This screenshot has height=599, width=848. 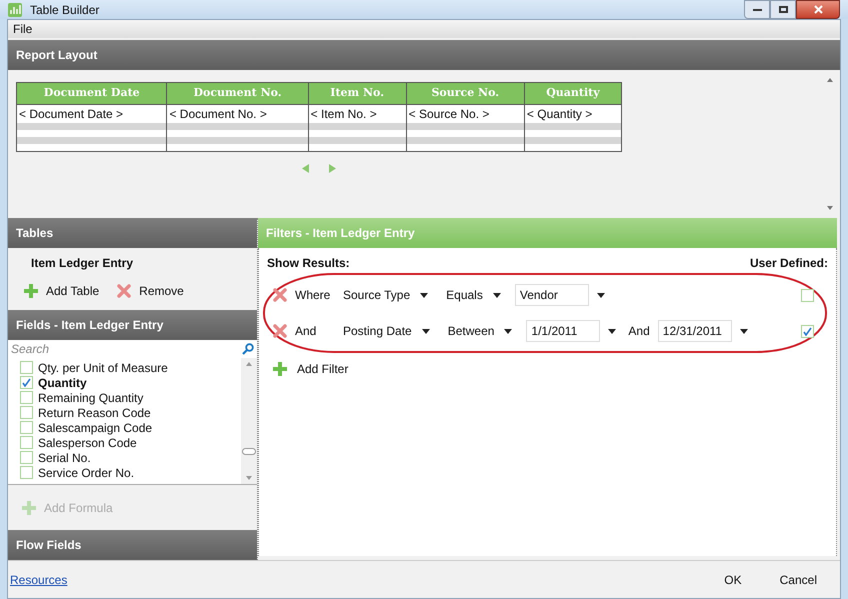 What do you see at coordinates (424, 55) in the screenshot?
I see `section-header: Report Layout` at bounding box center [424, 55].